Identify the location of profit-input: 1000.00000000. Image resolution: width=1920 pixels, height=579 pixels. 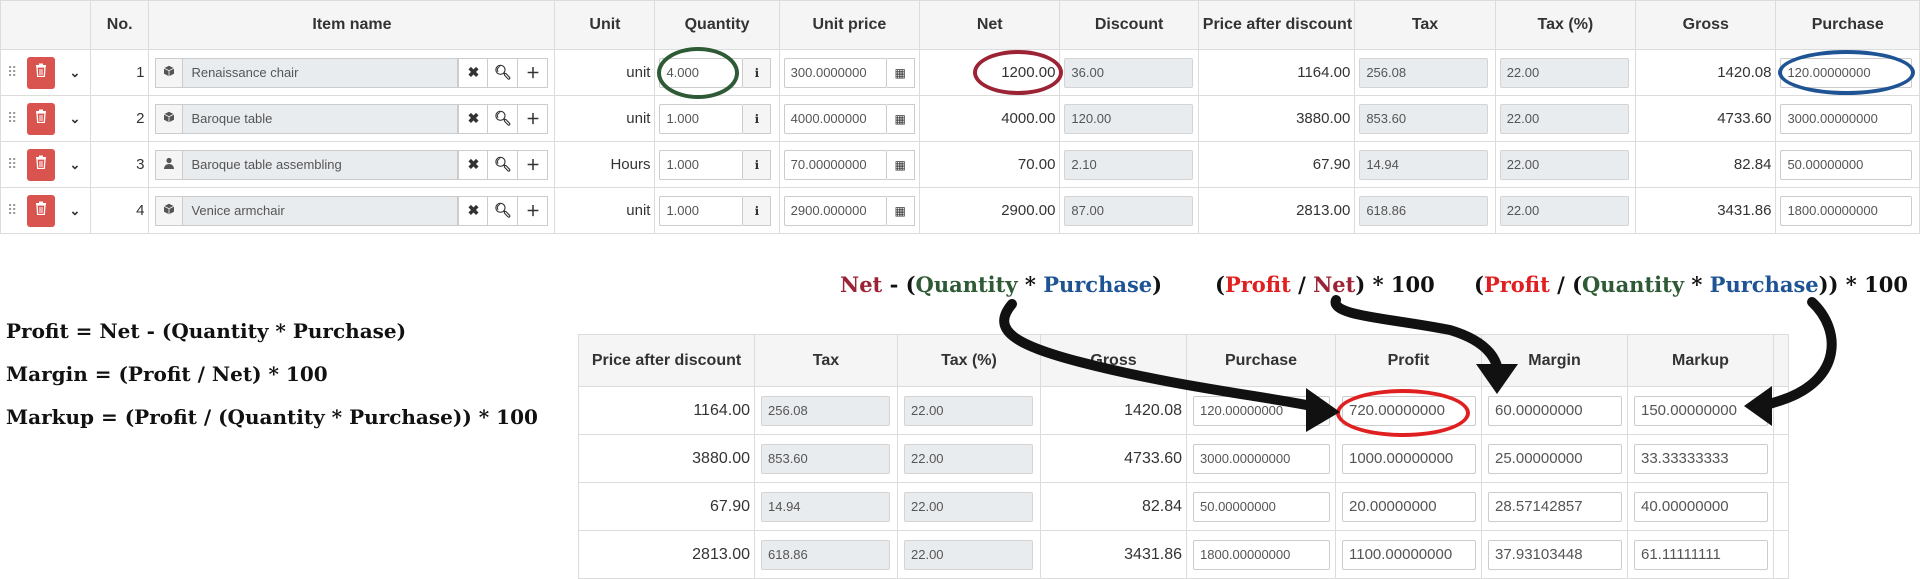
(1409, 458).